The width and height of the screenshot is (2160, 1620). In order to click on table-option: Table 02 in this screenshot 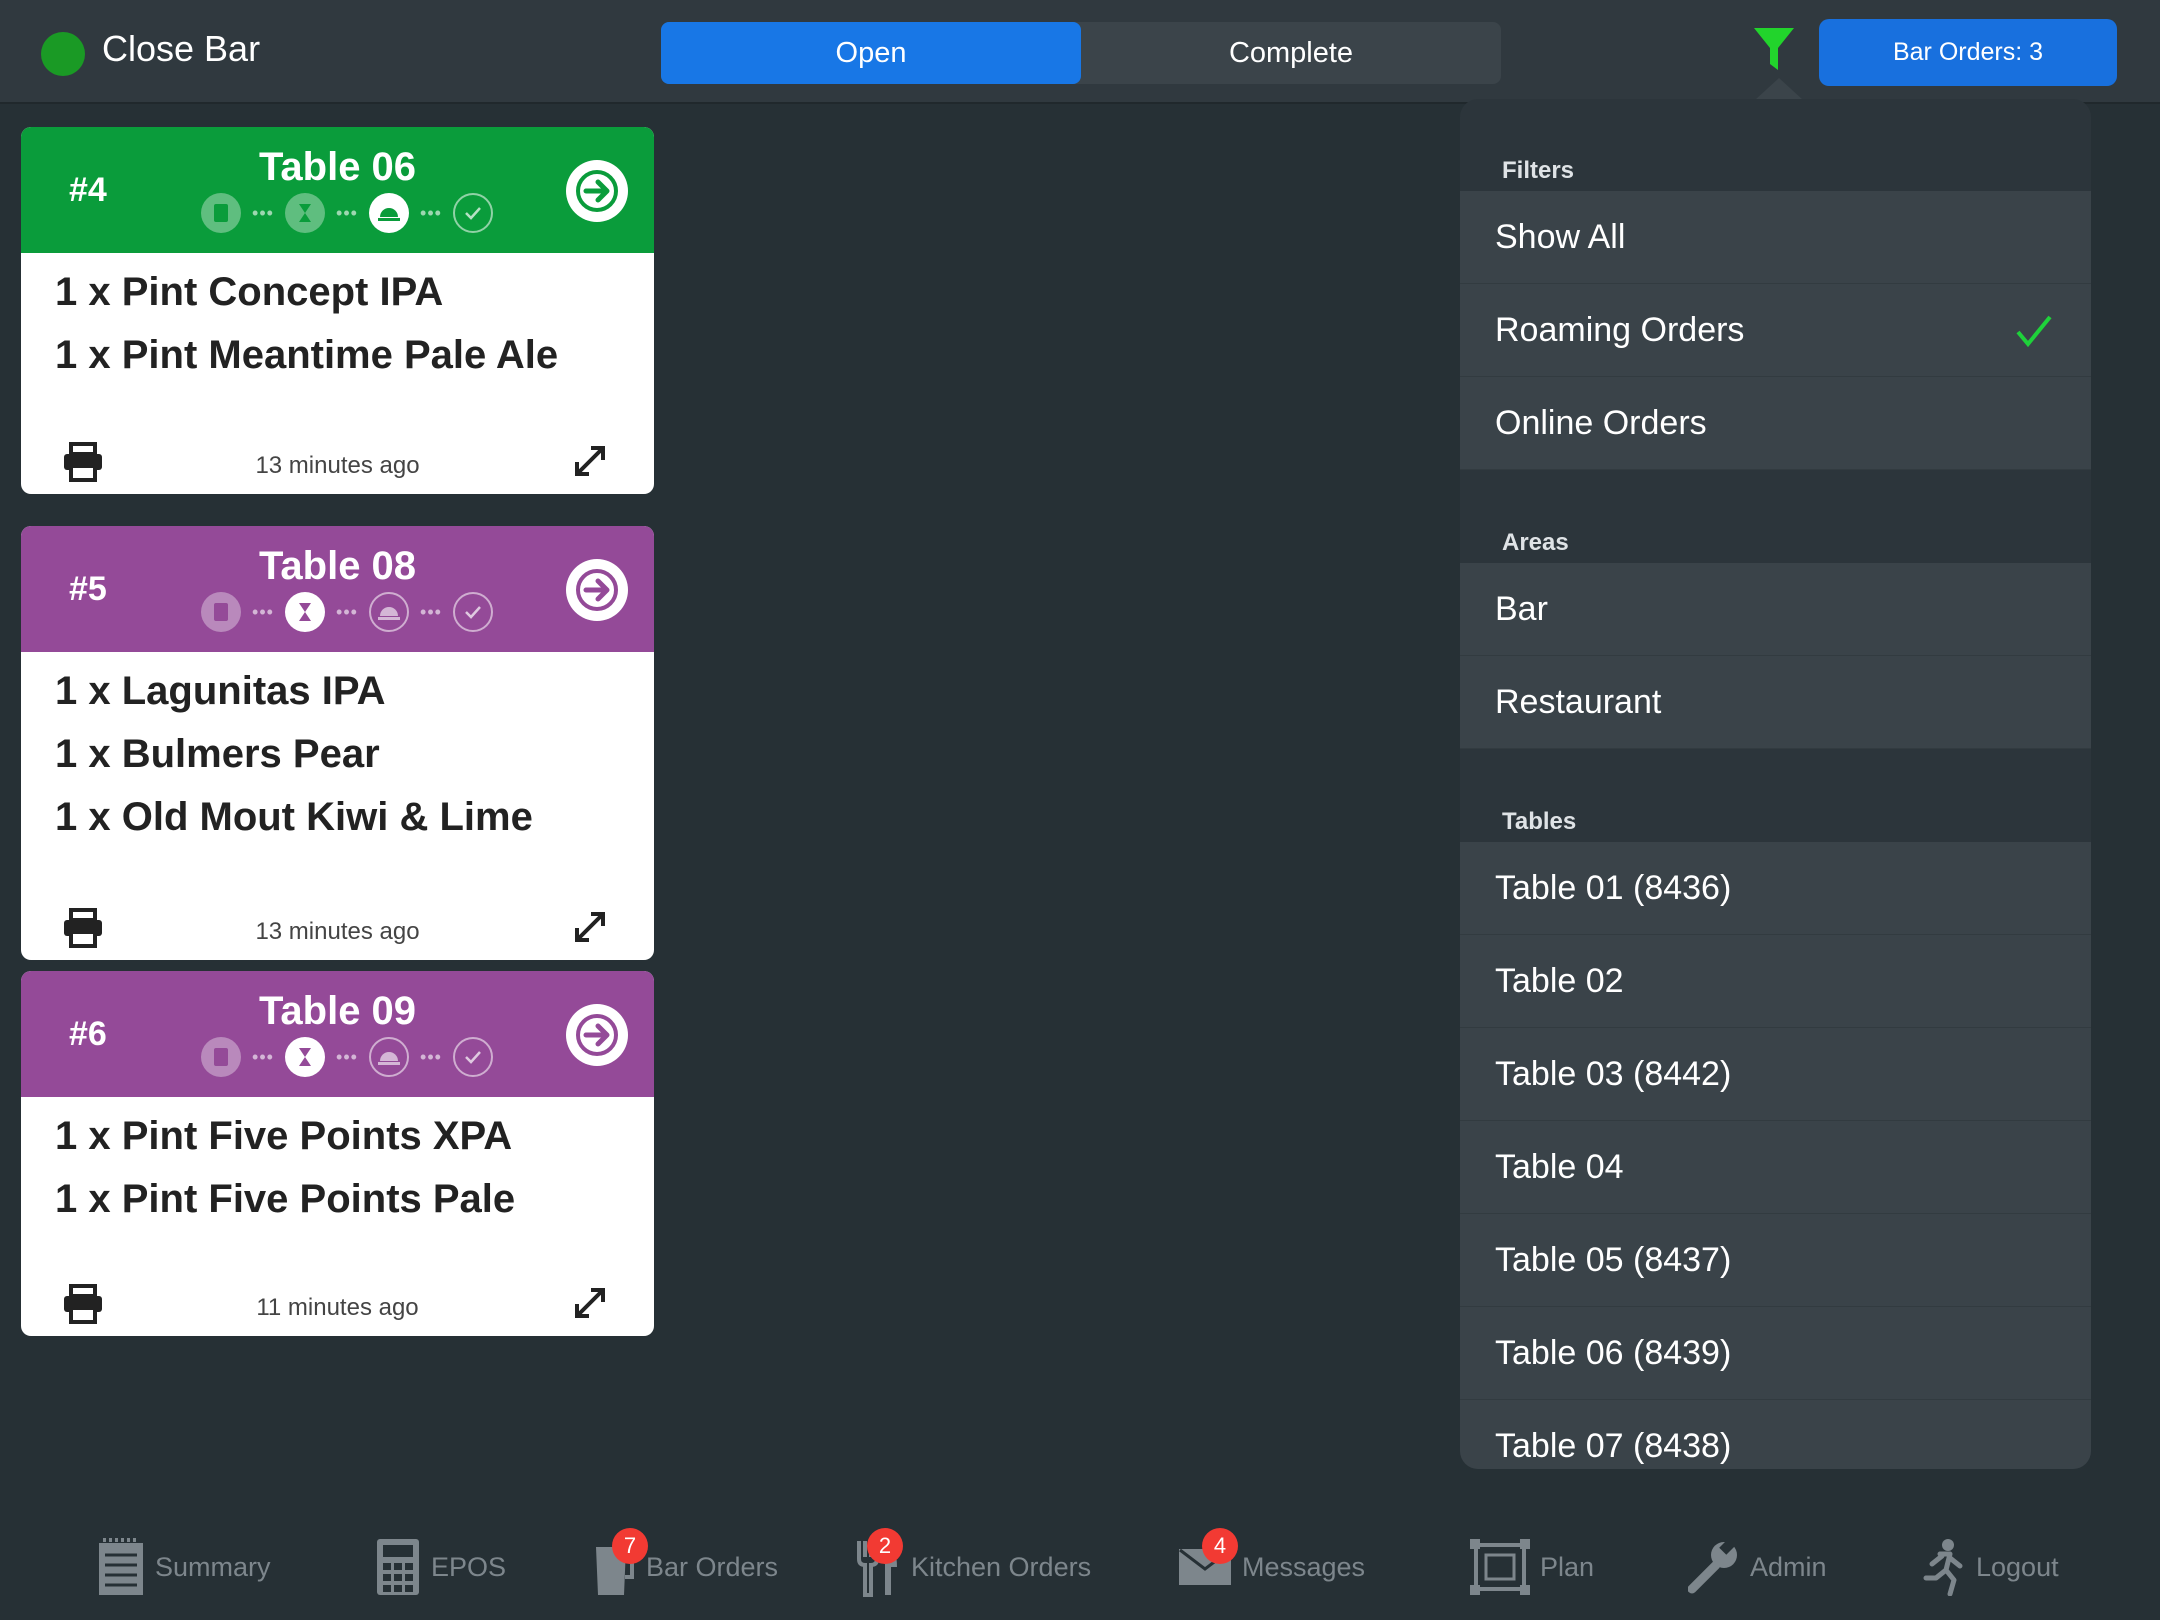, I will do `click(1775, 981)`.